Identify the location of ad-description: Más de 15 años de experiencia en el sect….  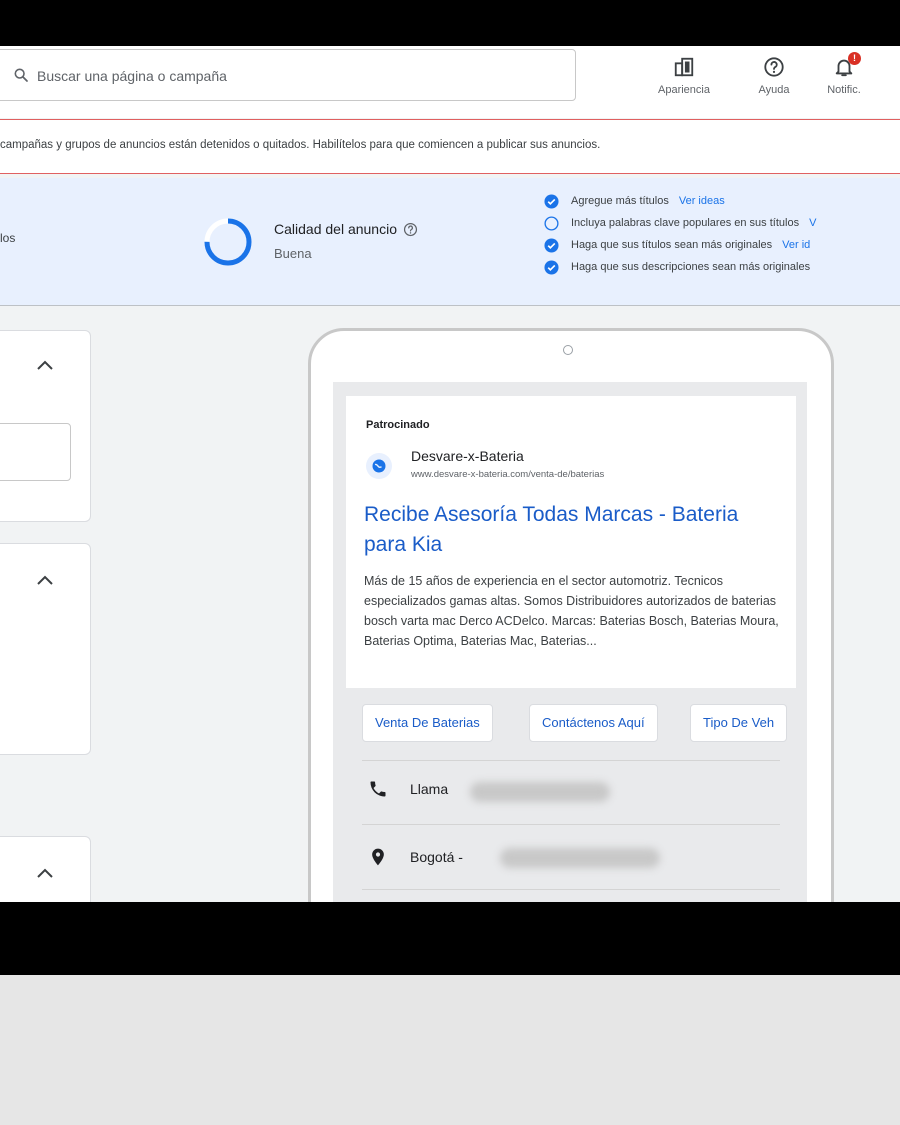
(571, 611).